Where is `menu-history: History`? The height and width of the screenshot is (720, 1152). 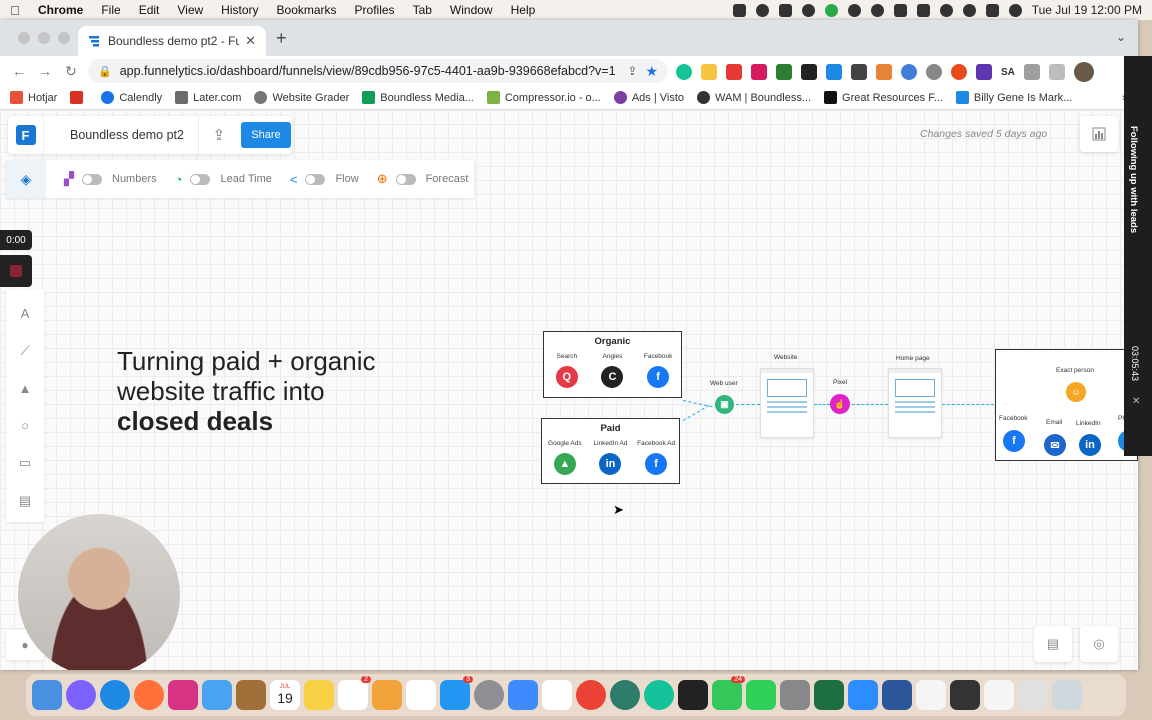 menu-history: History is located at coordinates (239, 10).